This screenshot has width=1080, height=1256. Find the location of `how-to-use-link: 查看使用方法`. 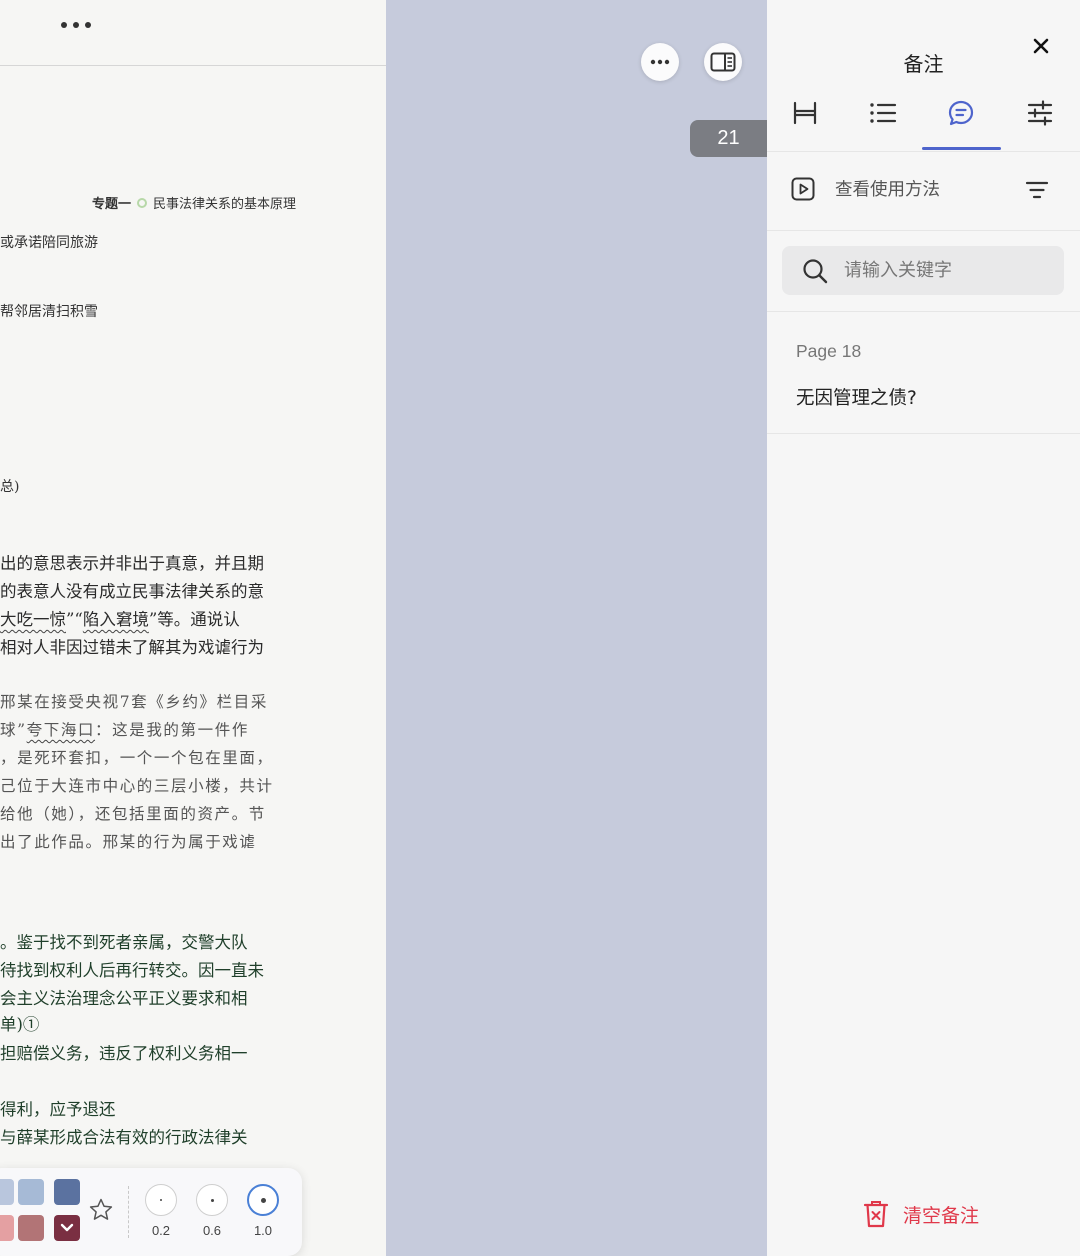

how-to-use-link: 查看使用方法 is located at coordinates (865, 188).